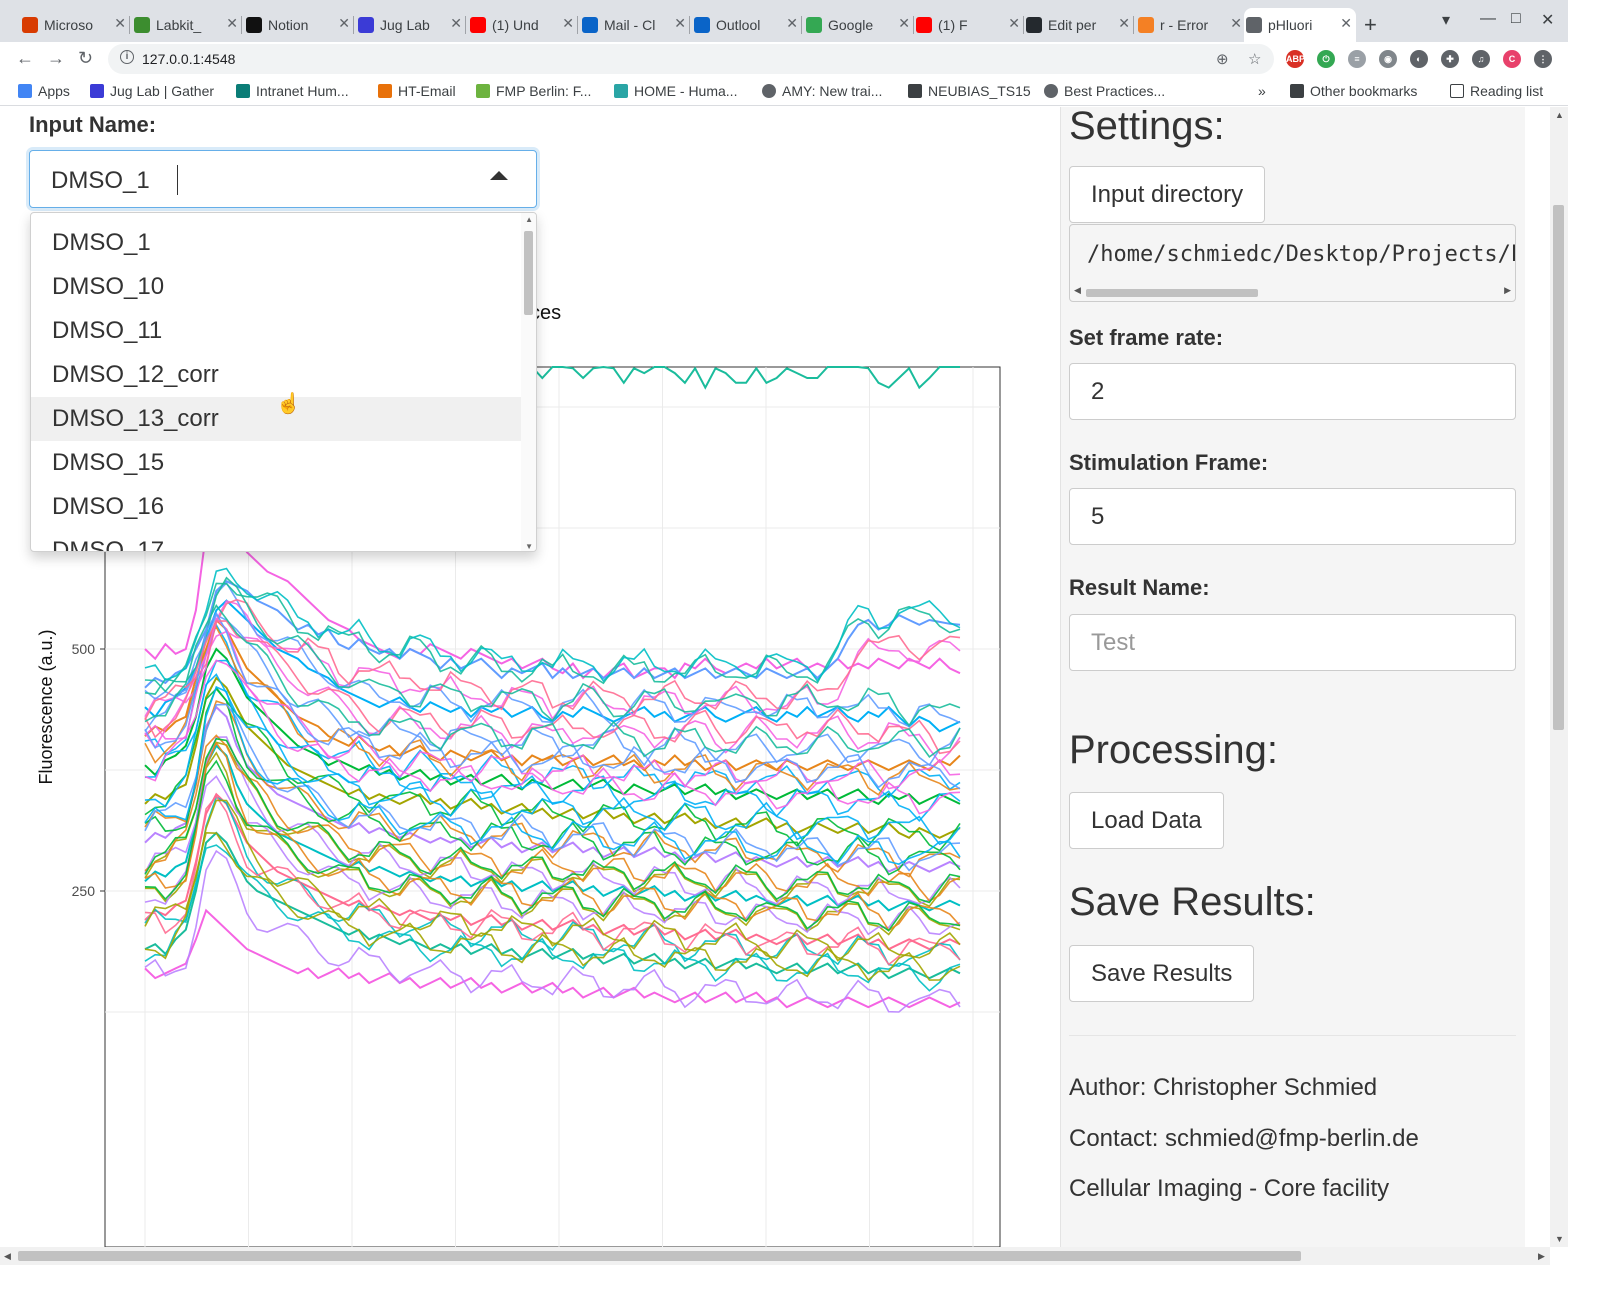 The image size is (1621, 1308). I want to click on page-scroll-right-icon: ▶, so click(1541, 1256).